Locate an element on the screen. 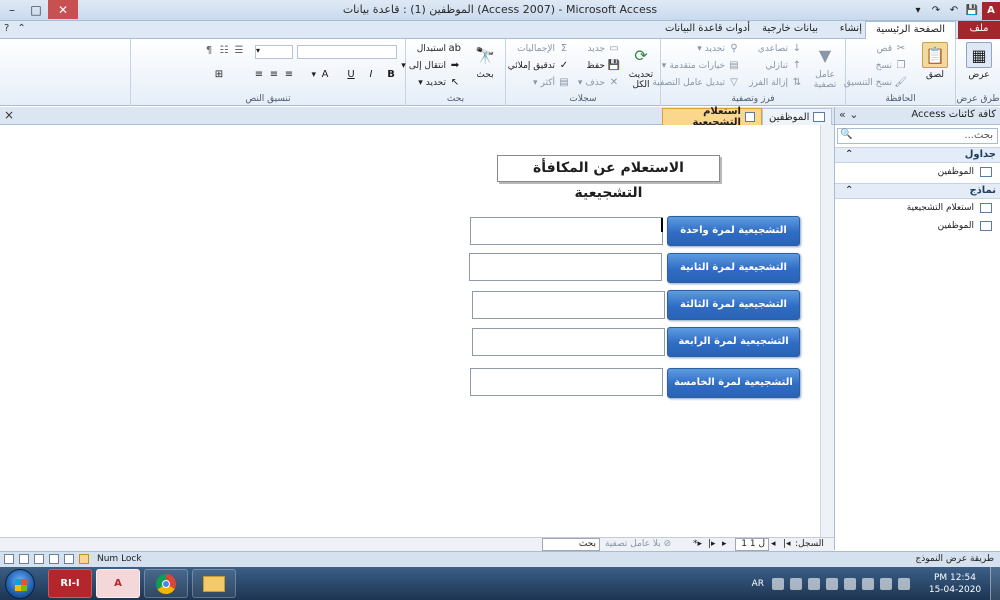 The image size is (1000, 600). more-button: ▤ أكثر ▾ is located at coordinates (551, 83).